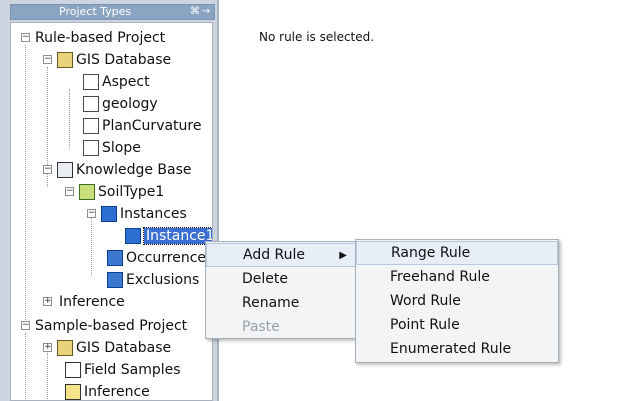  Describe the element at coordinates (425, 301) in the screenshot. I see `menu-item-label: Word Rule` at that location.